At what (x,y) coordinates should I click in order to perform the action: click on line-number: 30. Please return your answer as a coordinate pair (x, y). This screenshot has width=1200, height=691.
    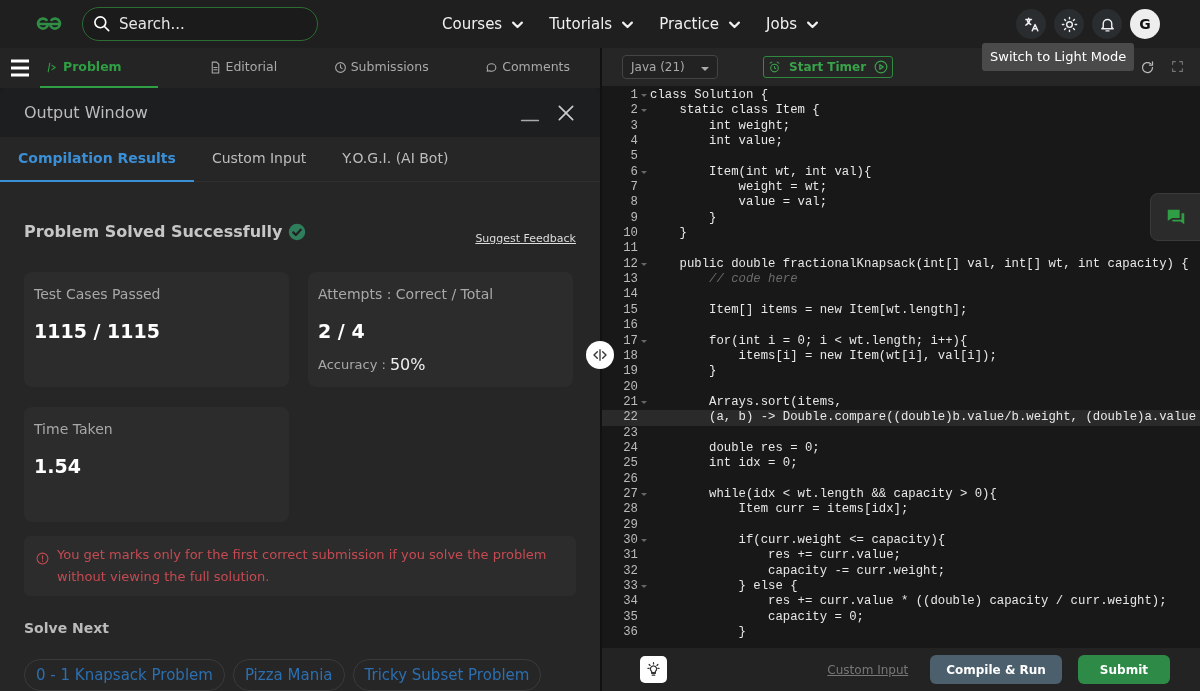
    Looking at the image, I should click on (630, 540).